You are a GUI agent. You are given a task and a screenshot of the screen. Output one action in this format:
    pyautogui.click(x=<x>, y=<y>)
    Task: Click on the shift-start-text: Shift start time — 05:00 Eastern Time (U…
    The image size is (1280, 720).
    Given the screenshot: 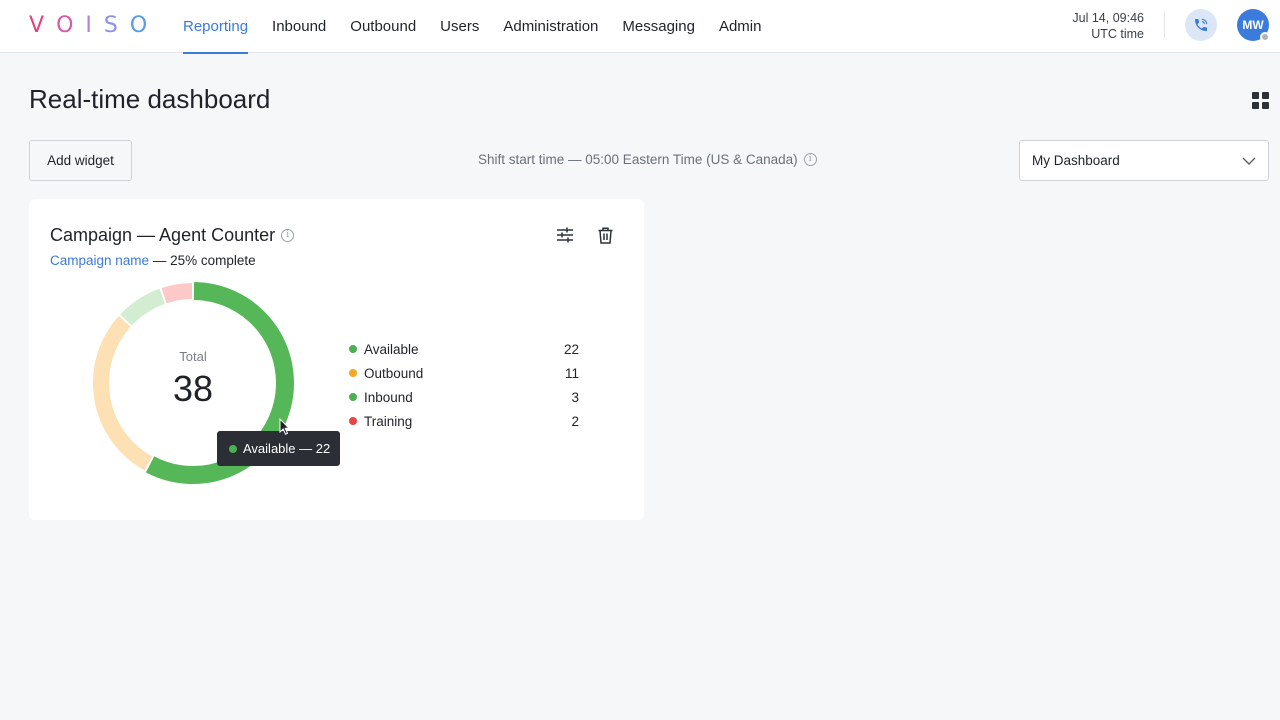 What is the action you would take?
    pyautogui.click(x=638, y=159)
    